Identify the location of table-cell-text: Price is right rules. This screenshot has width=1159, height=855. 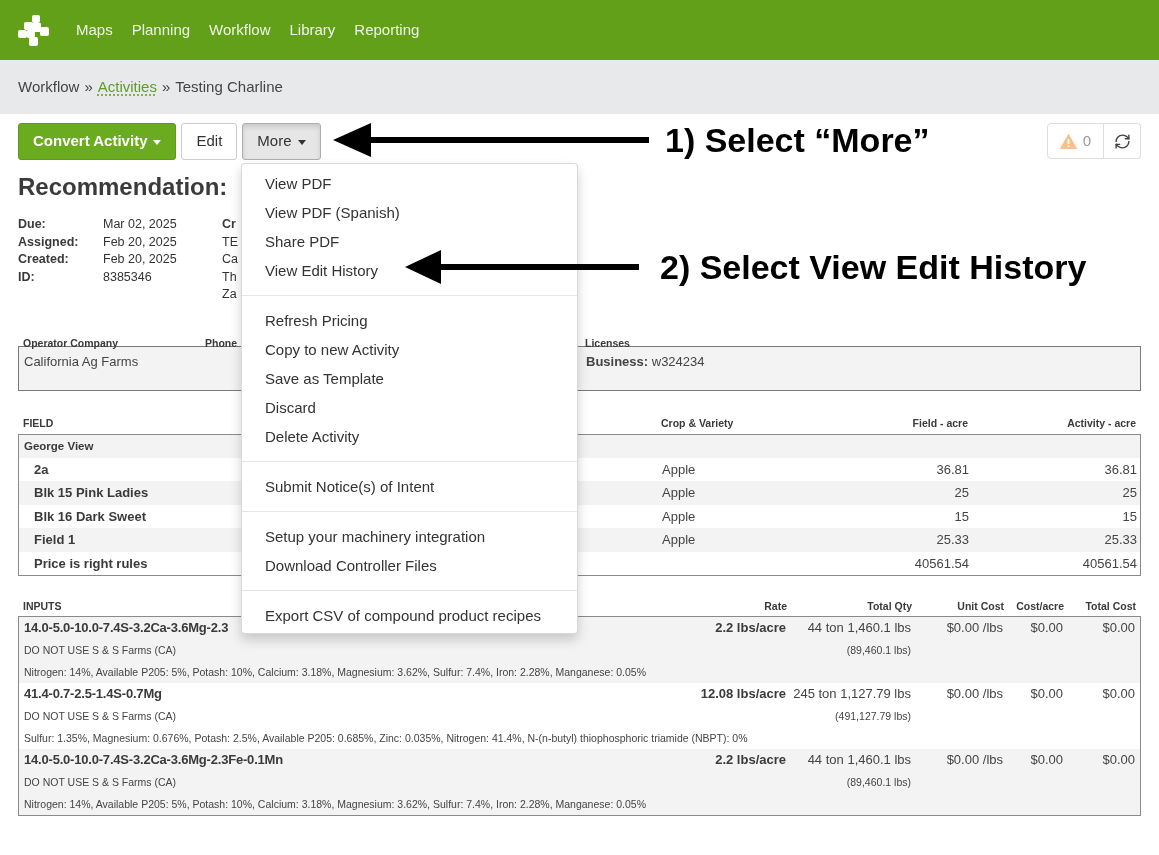
(91, 563).